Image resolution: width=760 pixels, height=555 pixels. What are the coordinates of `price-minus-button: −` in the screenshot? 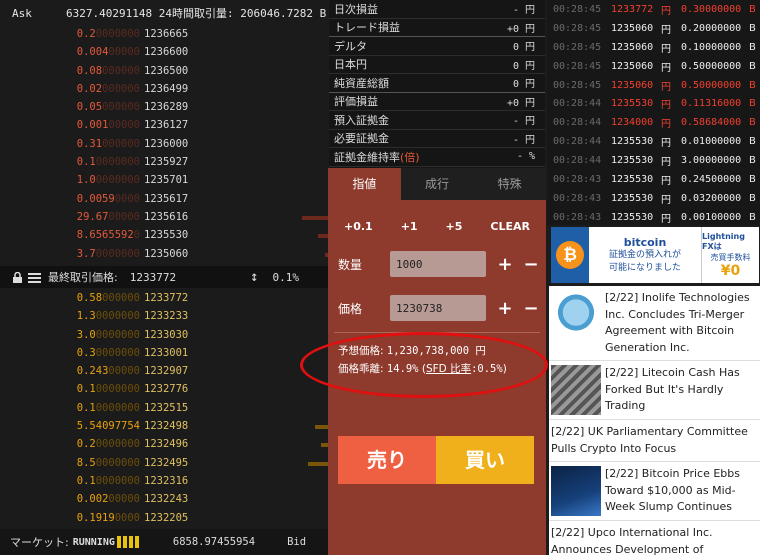 It's located at (531, 308).